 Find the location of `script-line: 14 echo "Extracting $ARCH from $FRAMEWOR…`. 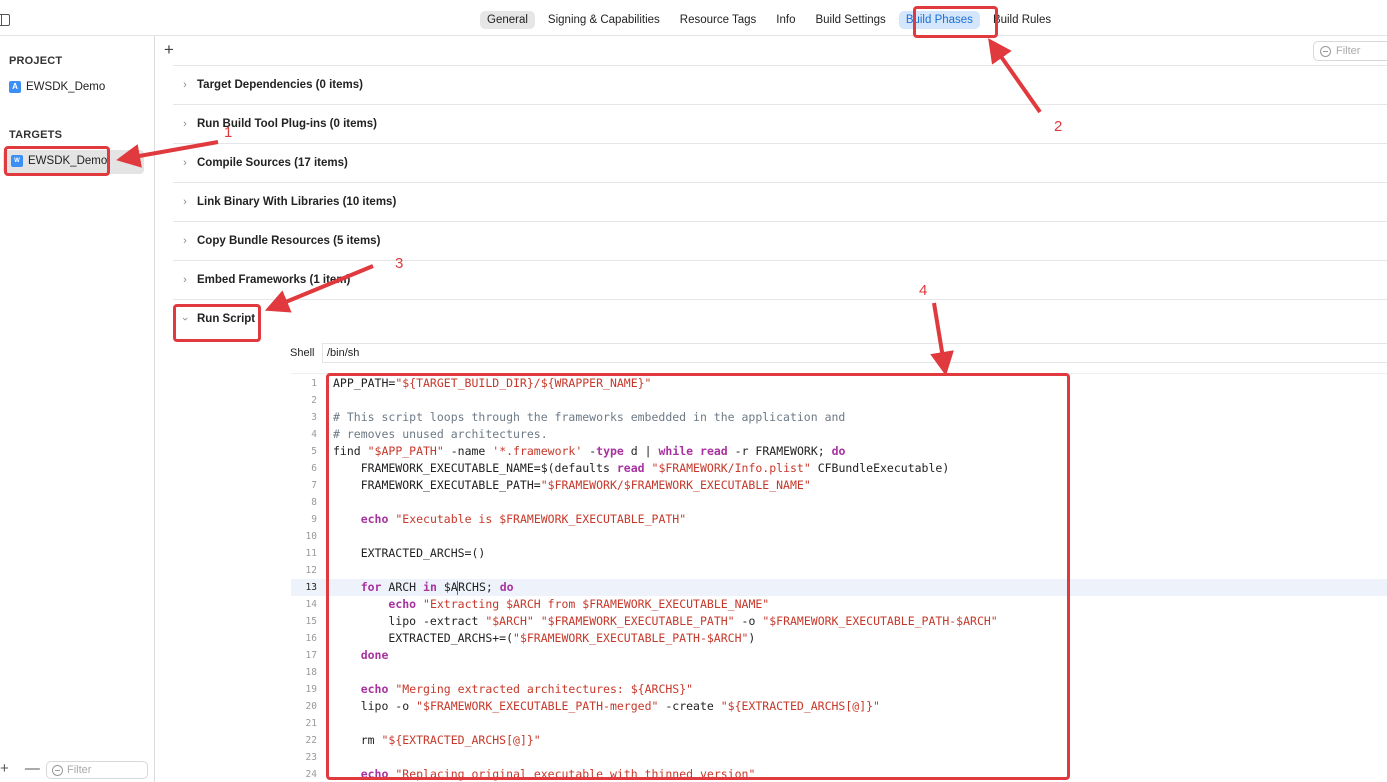

script-line: 14 echo "Extracting $ARCH from $FRAMEWOR… is located at coordinates (839, 604).